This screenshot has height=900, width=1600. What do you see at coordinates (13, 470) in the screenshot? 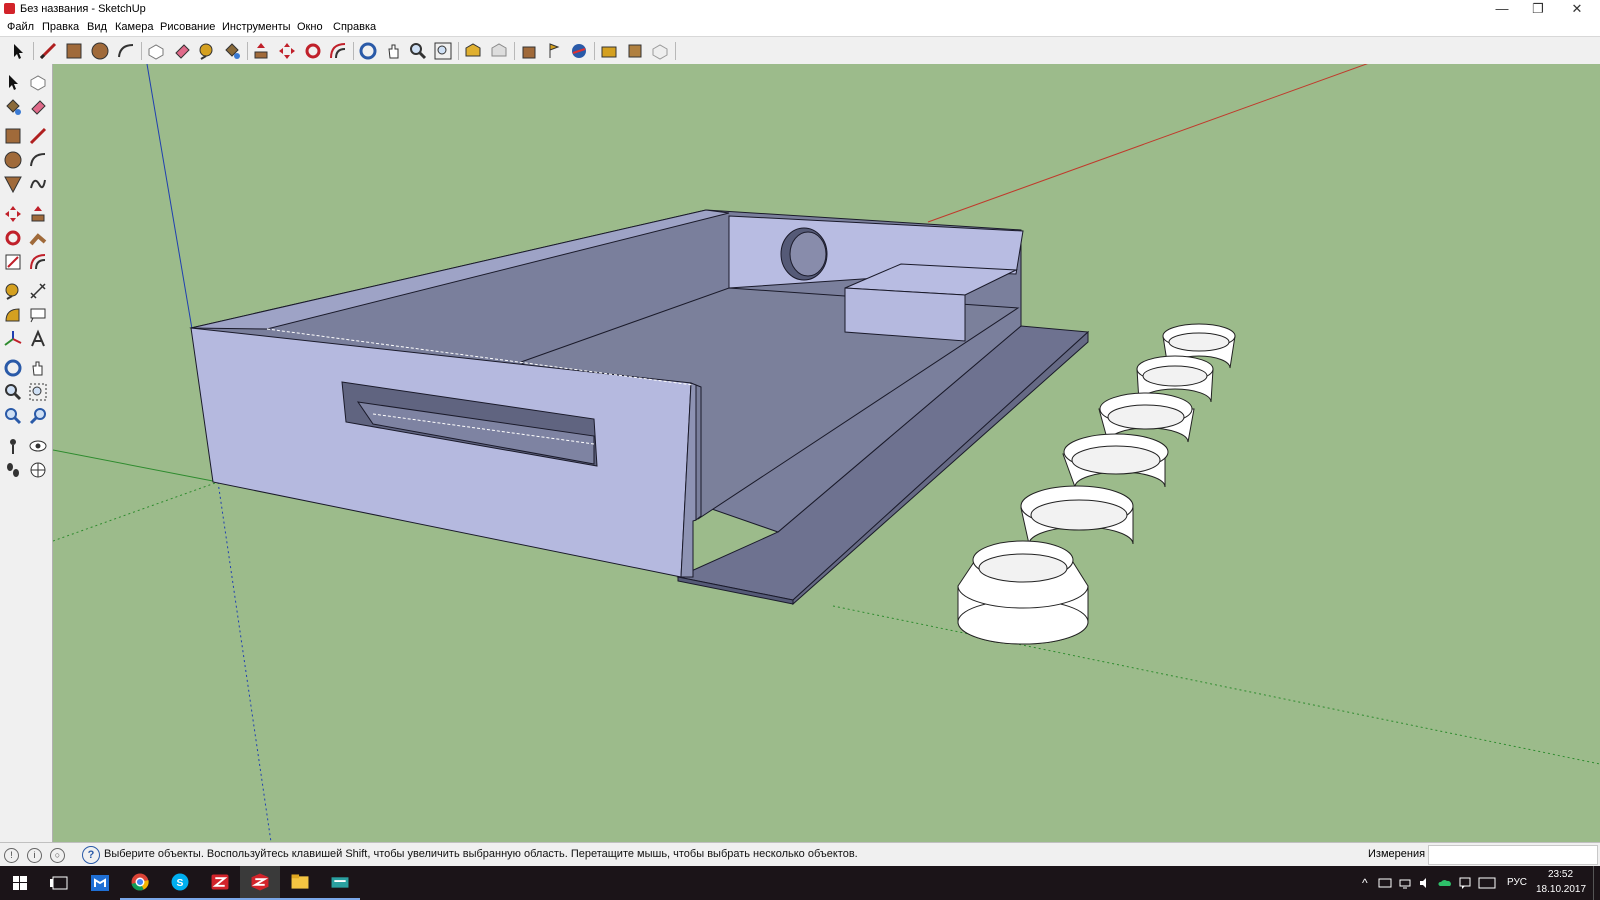
I see `walk-tool-icon` at bounding box center [13, 470].